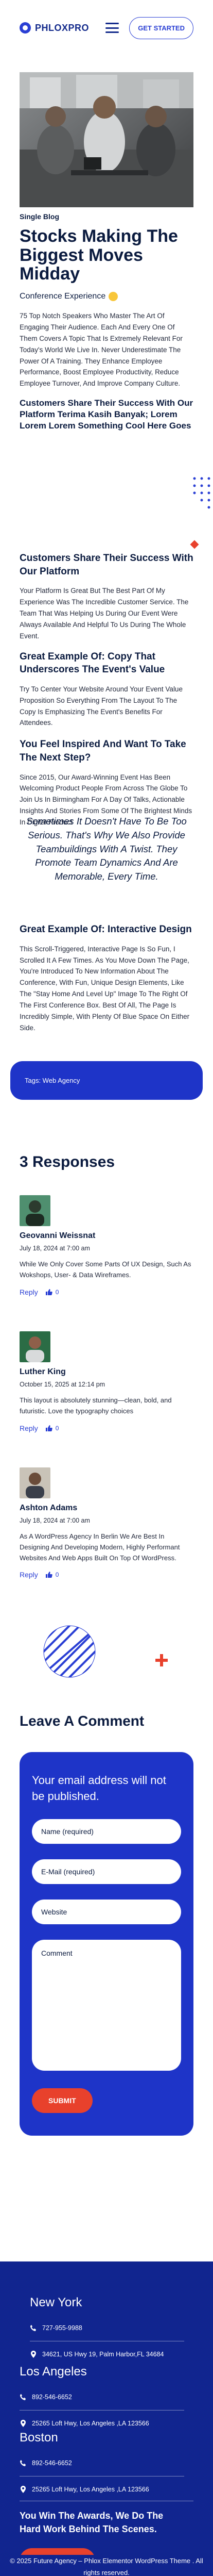 The image size is (213, 2576). I want to click on get-started-button: GET STARTED, so click(161, 28).